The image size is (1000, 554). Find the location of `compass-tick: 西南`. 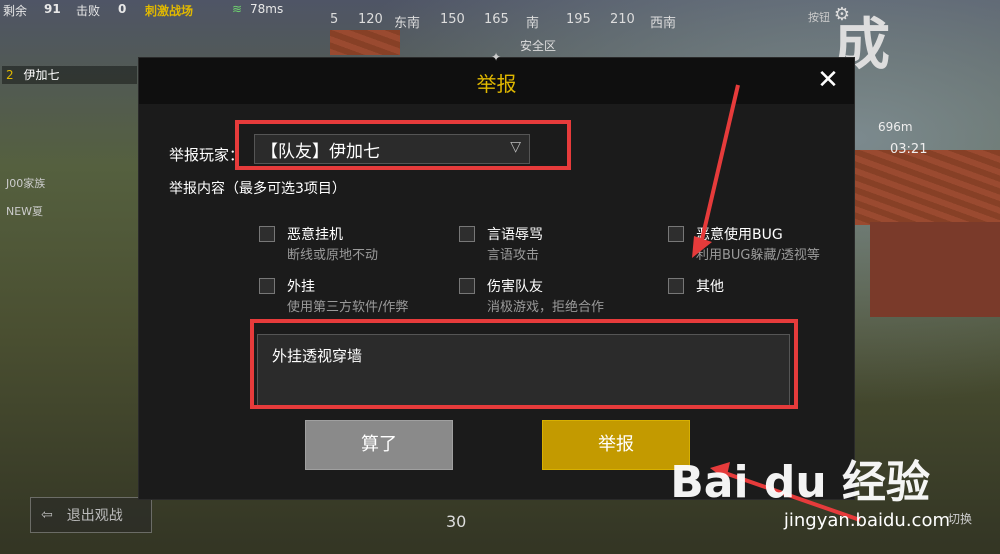

compass-tick: 西南 is located at coordinates (663, 23).